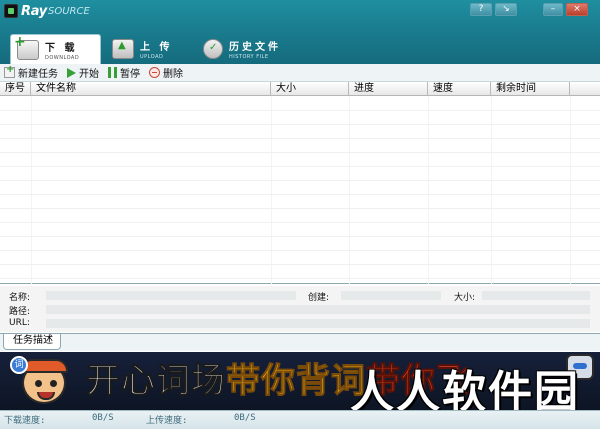 Image resolution: width=600 pixels, height=429 pixels. I want to click on tab-history-sub: HISTORY FILE, so click(249, 57).